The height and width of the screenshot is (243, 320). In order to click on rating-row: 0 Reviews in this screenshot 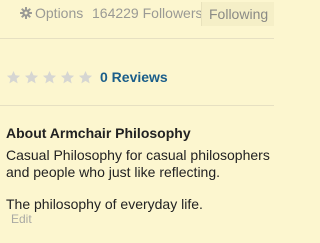, I will do `click(87, 77)`.